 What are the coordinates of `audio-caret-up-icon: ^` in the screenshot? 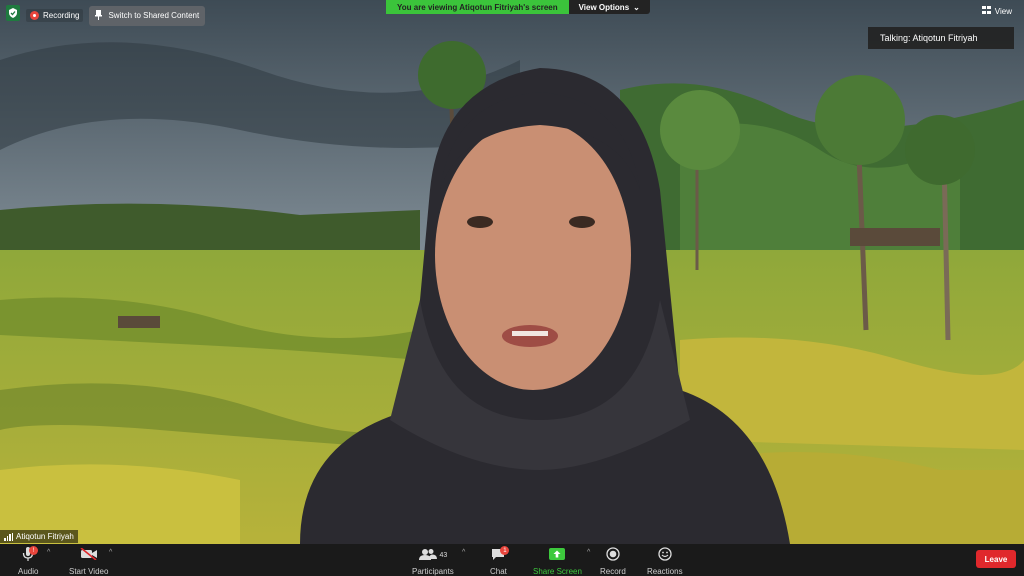 It's located at (48, 552).